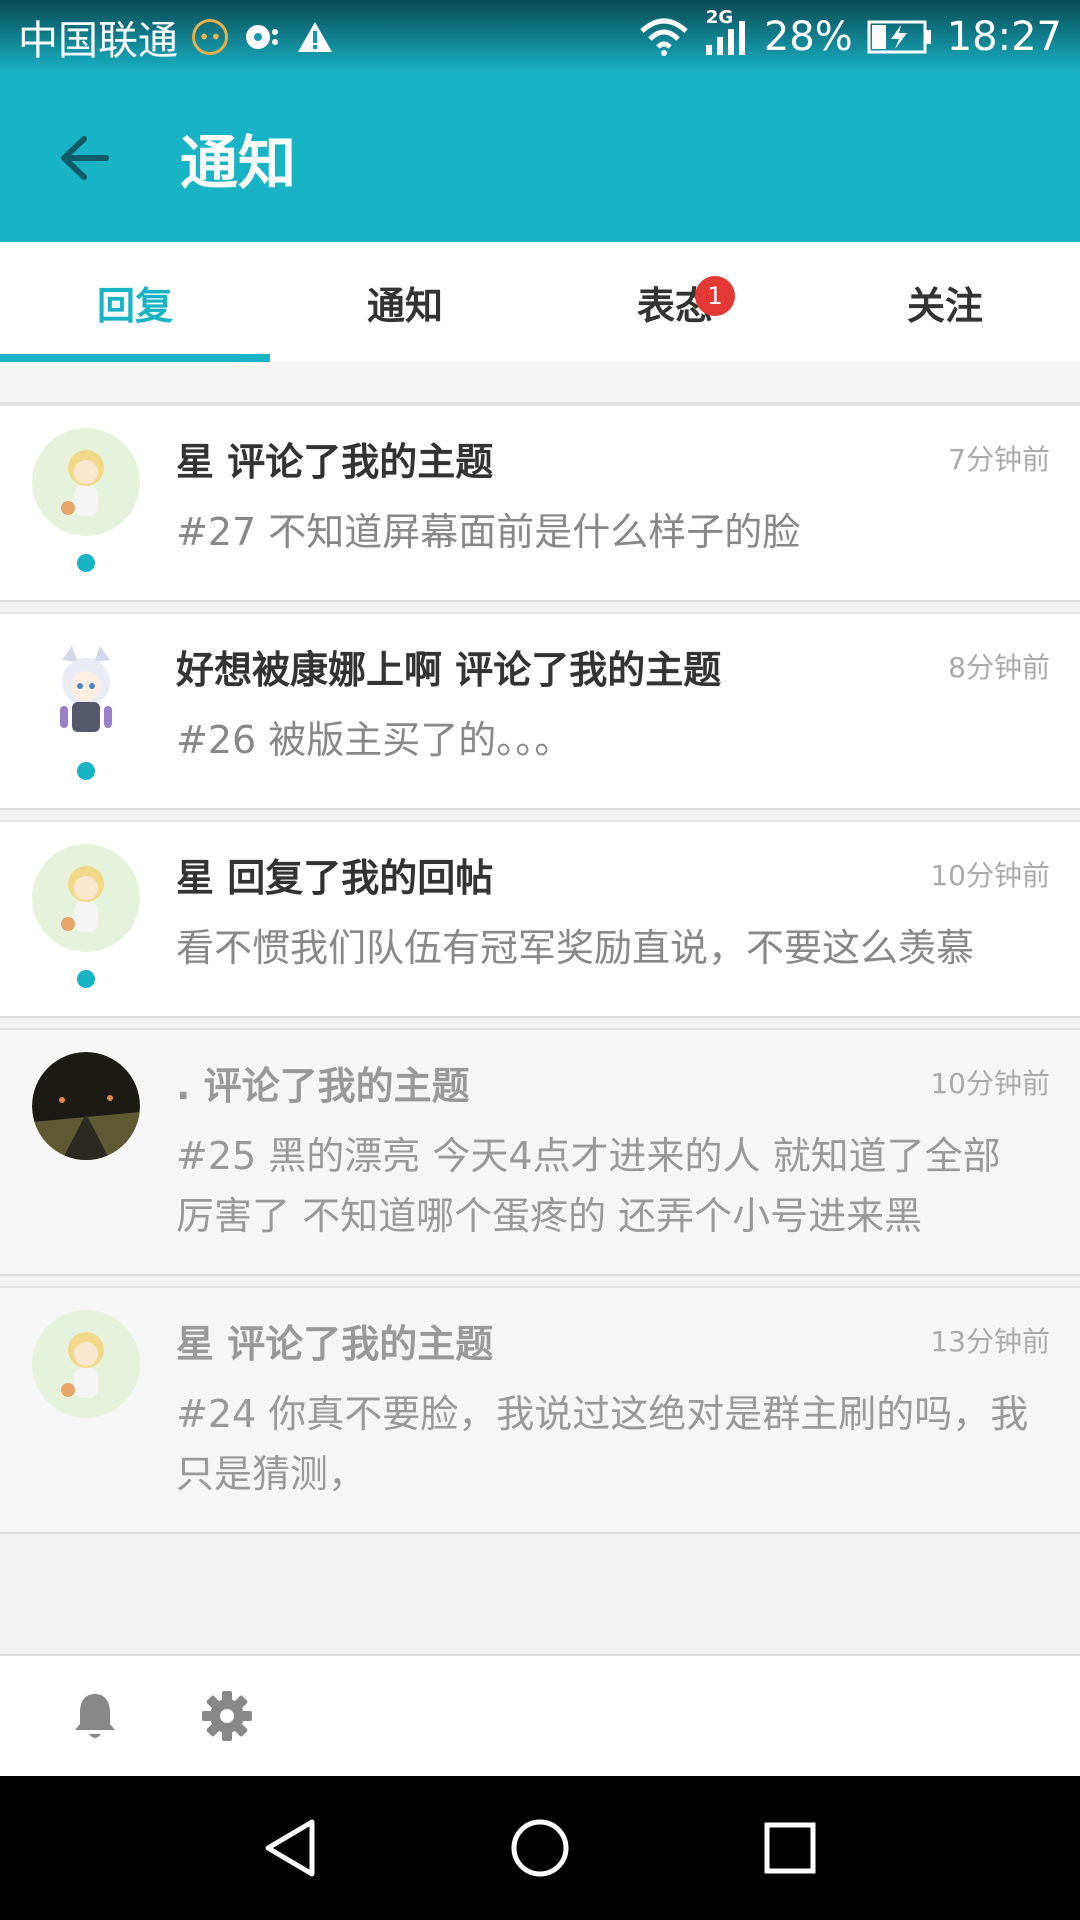 This screenshot has width=1080, height=1920. Describe the element at coordinates (575, 948) in the screenshot. I see `item-body: 看不惯我们队伍有冠军奖励直说，不要这么羡慕` at that location.